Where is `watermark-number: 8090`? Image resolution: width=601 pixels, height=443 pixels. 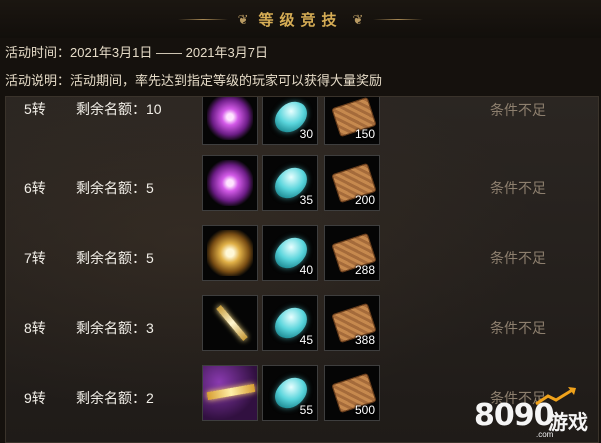
watermark-number: 8090 is located at coordinates (514, 415).